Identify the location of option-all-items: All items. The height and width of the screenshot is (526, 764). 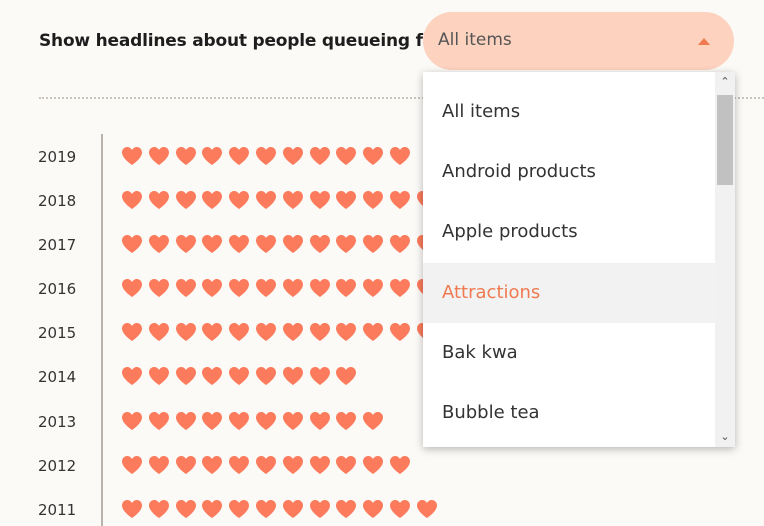
(569, 112).